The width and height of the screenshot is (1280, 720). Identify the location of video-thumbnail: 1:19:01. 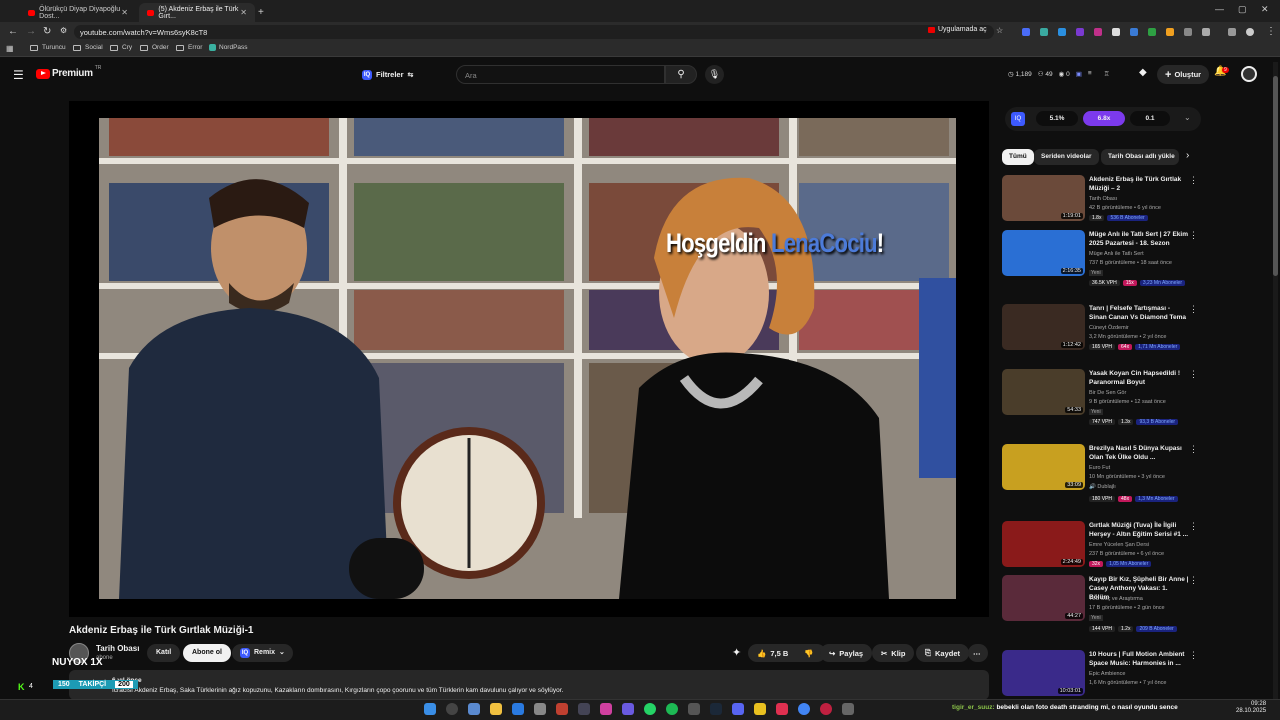
(1043, 198).